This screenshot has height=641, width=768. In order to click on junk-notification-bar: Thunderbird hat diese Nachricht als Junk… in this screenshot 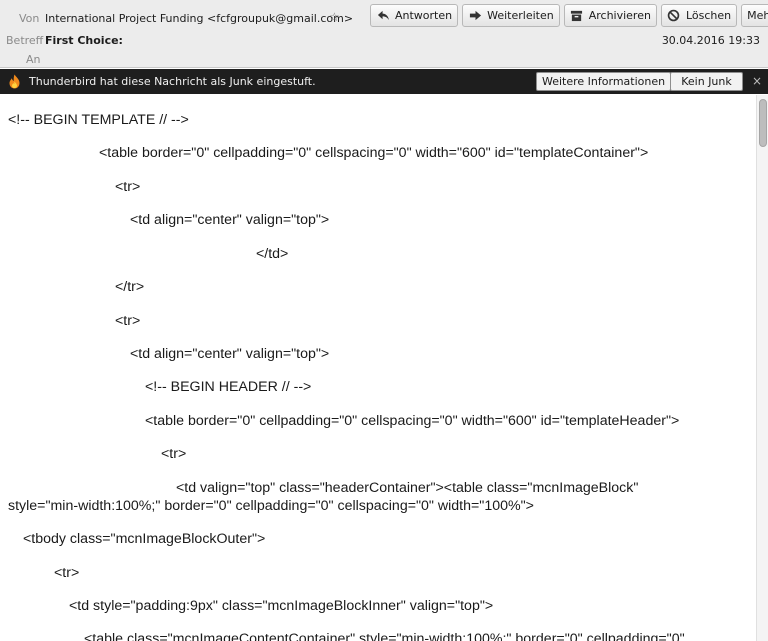, I will do `click(384, 81)`.